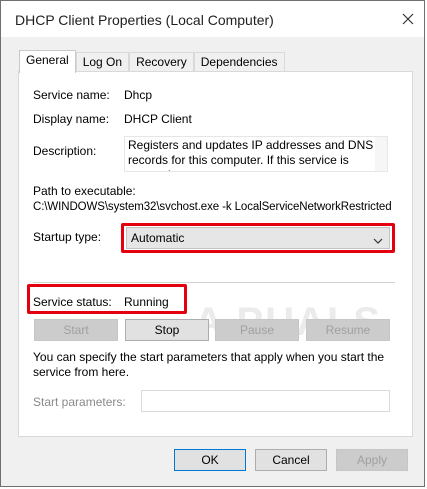 The width and height of the screenshot is (427, 489). What do you see at coordinates (71, 95) in the screenshot?
I see `service-name-label: Service name:` at bounding box center [71, 95].